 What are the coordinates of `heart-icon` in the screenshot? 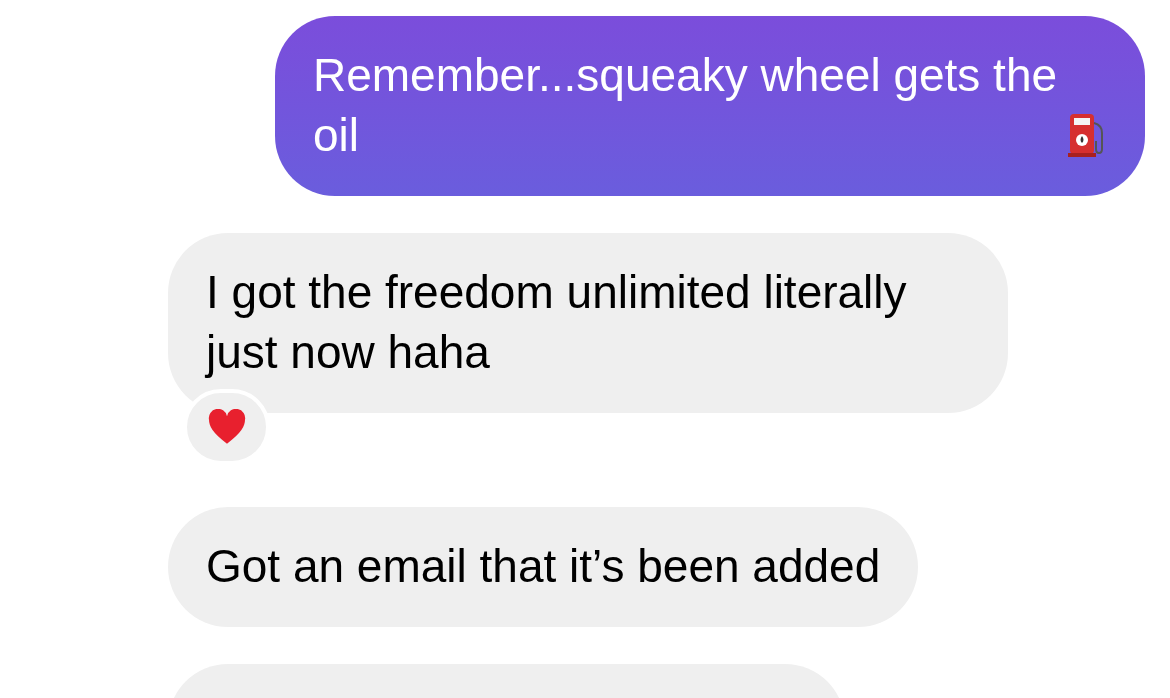 It's located at (226, 427).